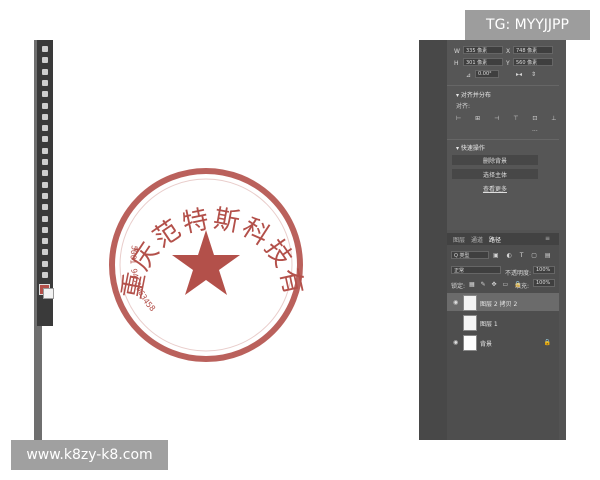 The image size is (600, 480). I want to click on flip-vertical-icon: ⇕, so click(533, 74).